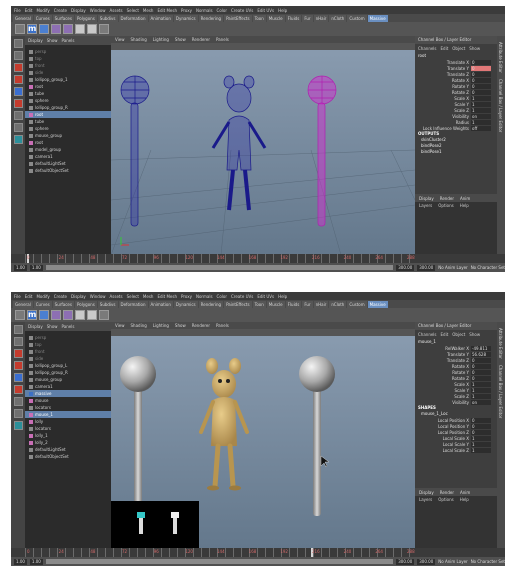 This screenshot has height=572, width=510. Describe the element at coordinates (23, 18) in the screenshot. I see `shelf-tab: General` at that location.